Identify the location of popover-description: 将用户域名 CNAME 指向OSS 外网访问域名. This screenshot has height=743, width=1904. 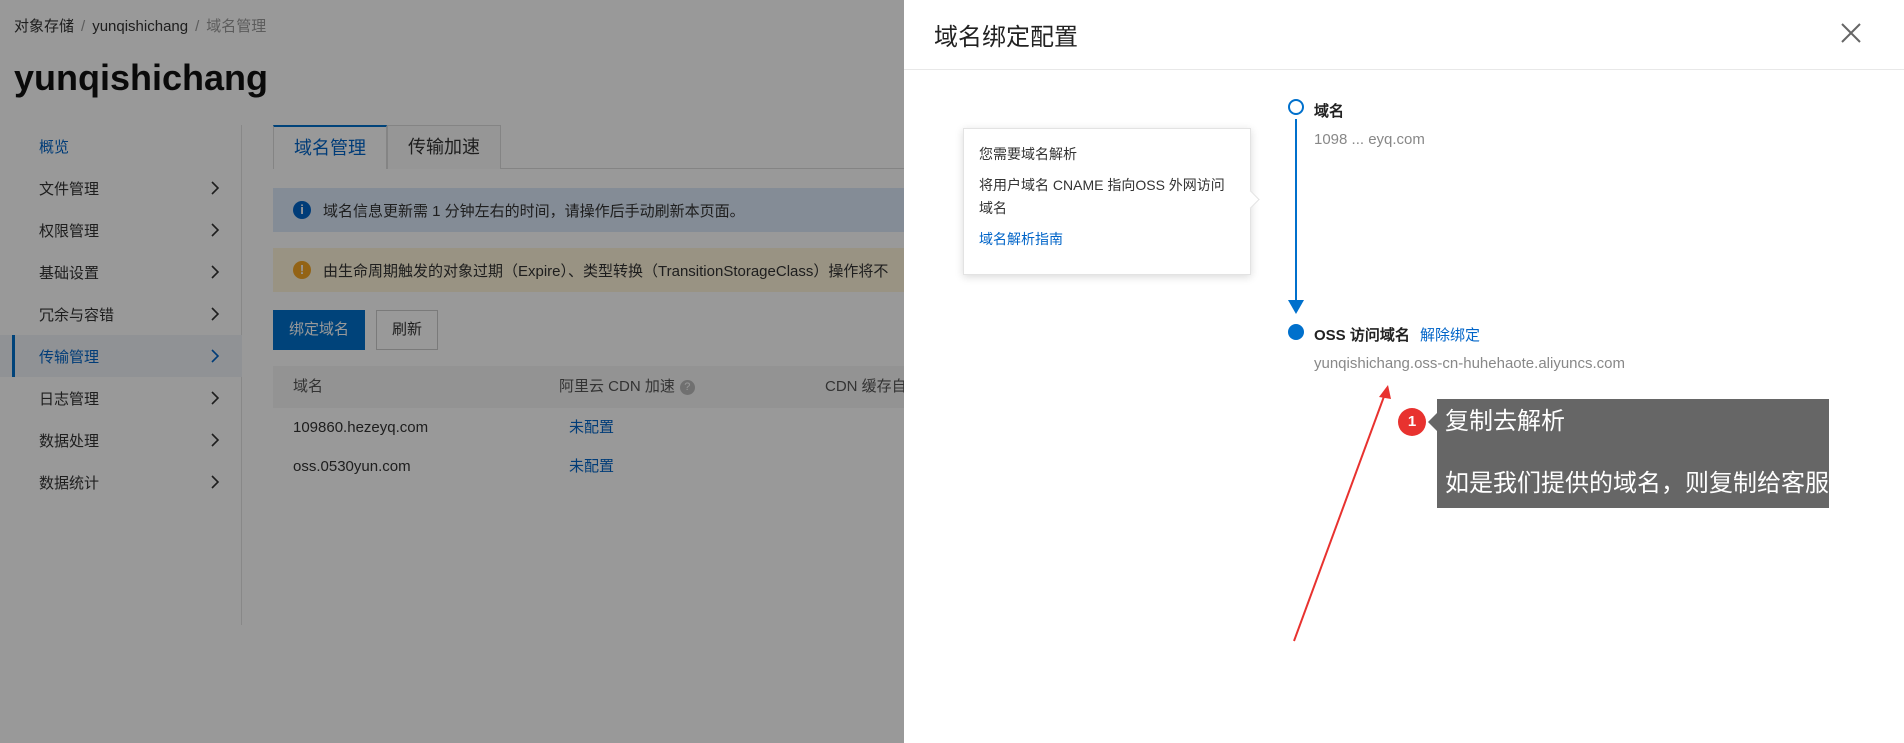
(1102, 196).